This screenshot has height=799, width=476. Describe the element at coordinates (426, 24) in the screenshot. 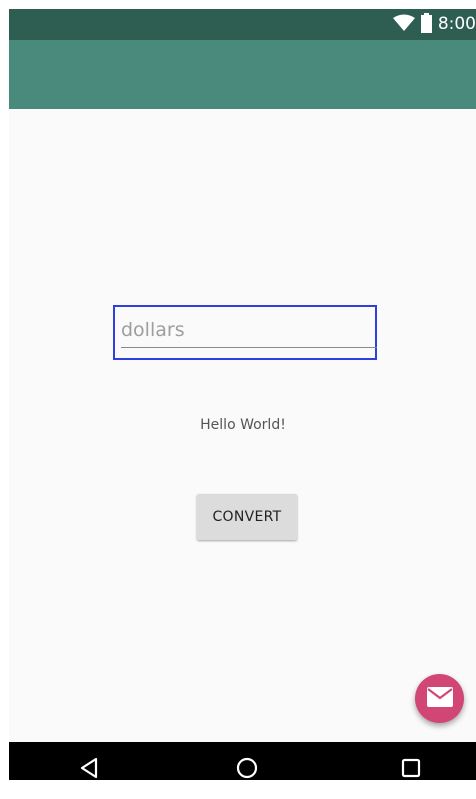

I see `battery-icon` at that location.